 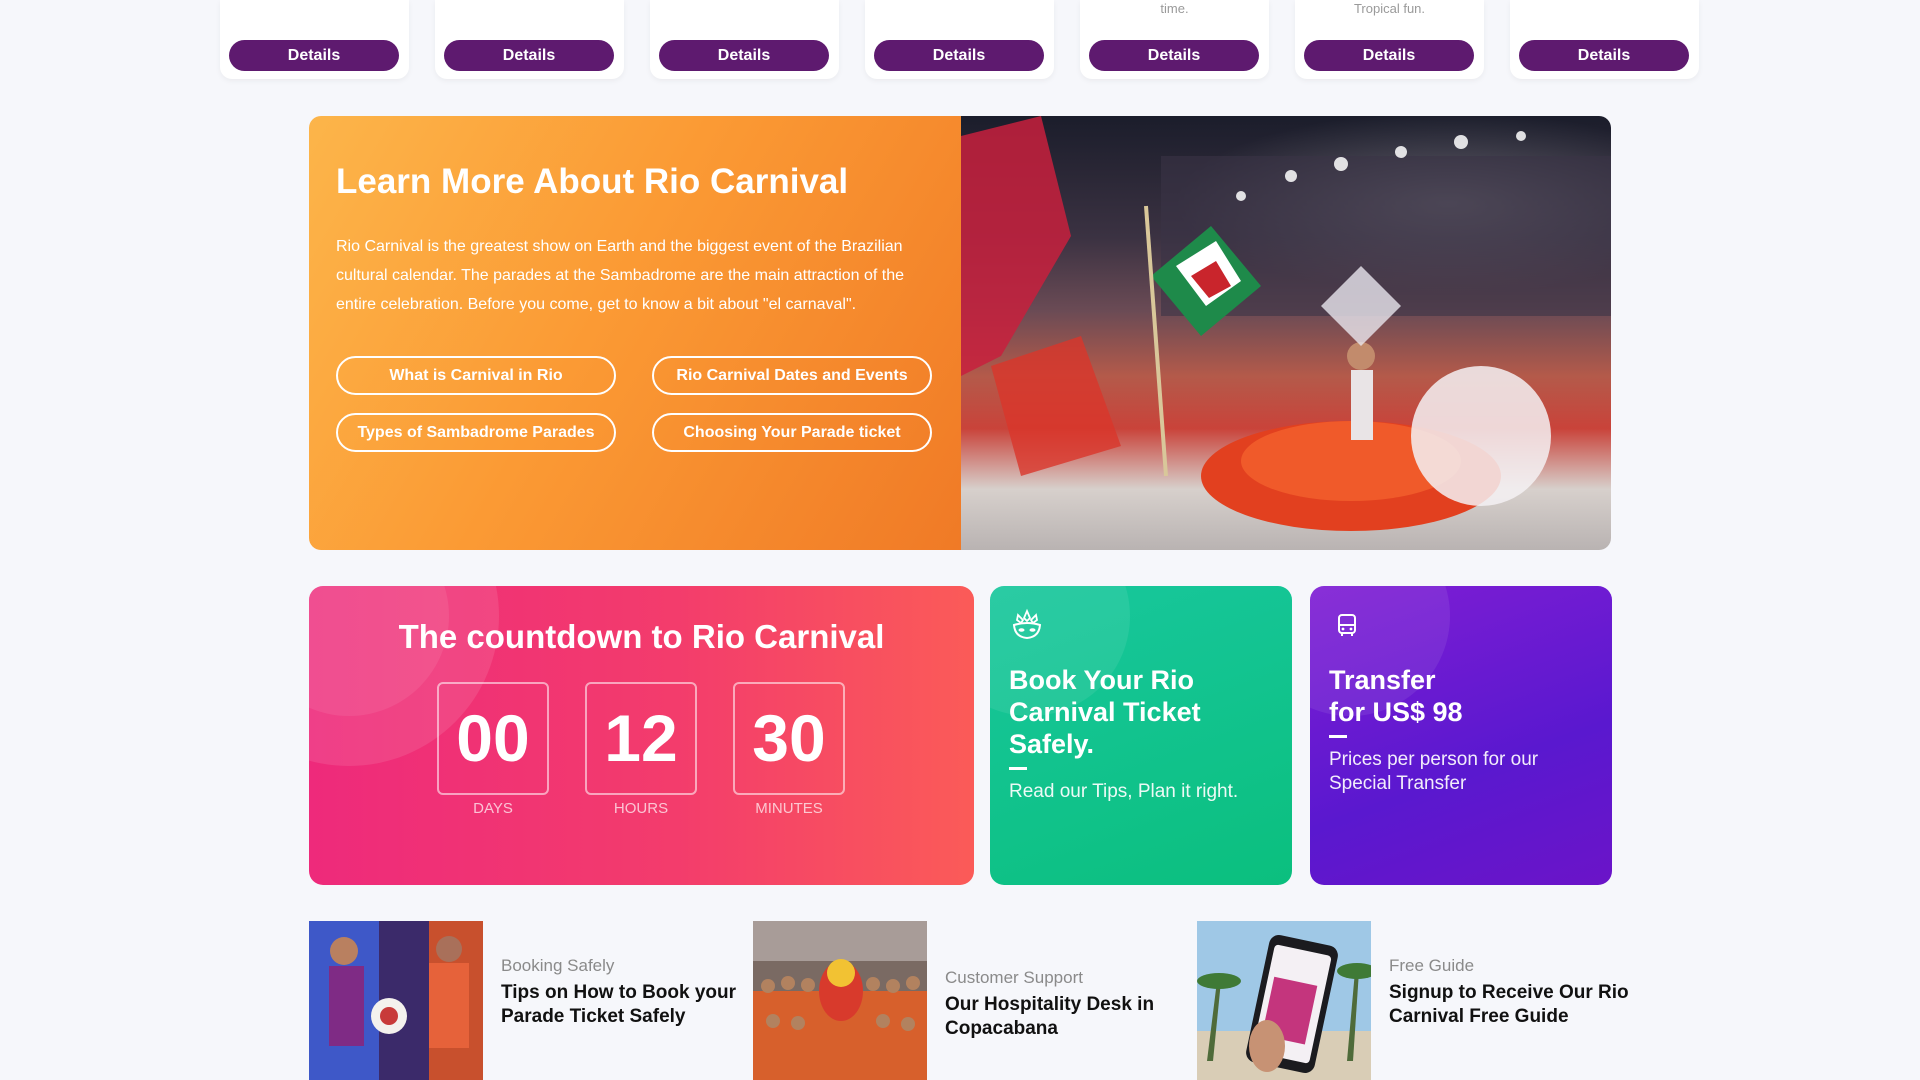 What do you see at coordinates (1286, 323) in the screenshot?
I see `parade-illustration` at bounding box center [1286, 323].